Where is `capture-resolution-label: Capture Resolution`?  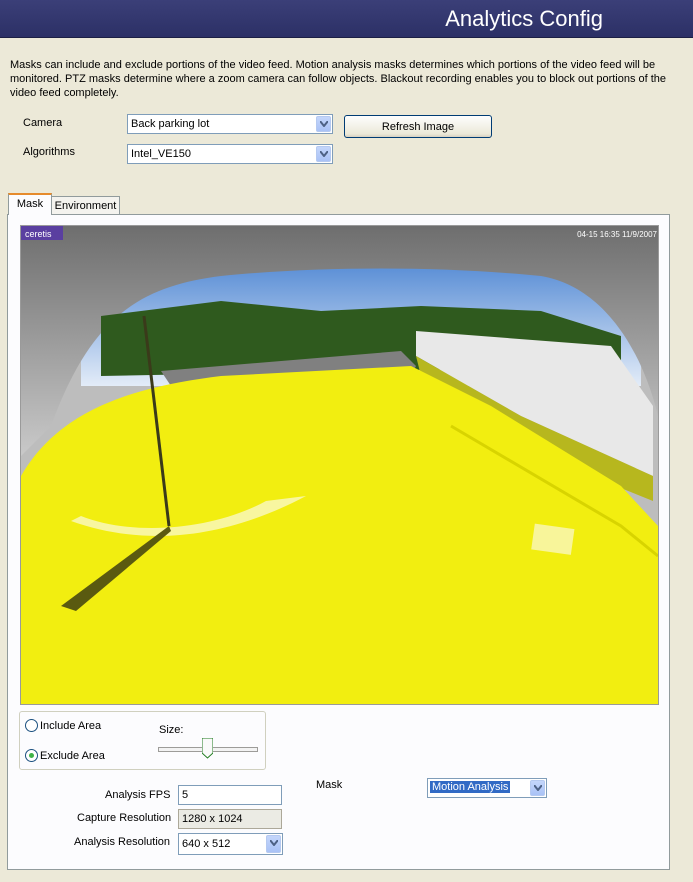
capture-resolution-label: Capture Resolution is located at coordinates (124, 818).